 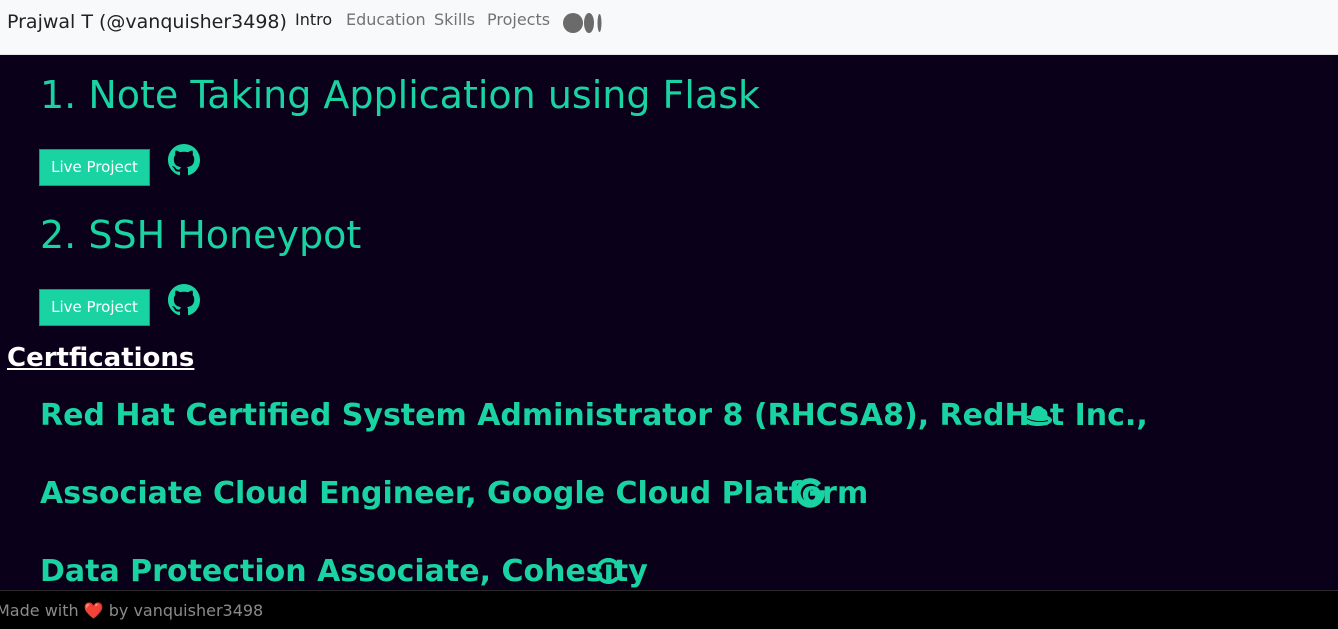 What do you see at coordinates (147, 22) in the screenshot?
I see `brand-link: Prajwal T (@vanquisher3498)` at bounding box center [147, 22].